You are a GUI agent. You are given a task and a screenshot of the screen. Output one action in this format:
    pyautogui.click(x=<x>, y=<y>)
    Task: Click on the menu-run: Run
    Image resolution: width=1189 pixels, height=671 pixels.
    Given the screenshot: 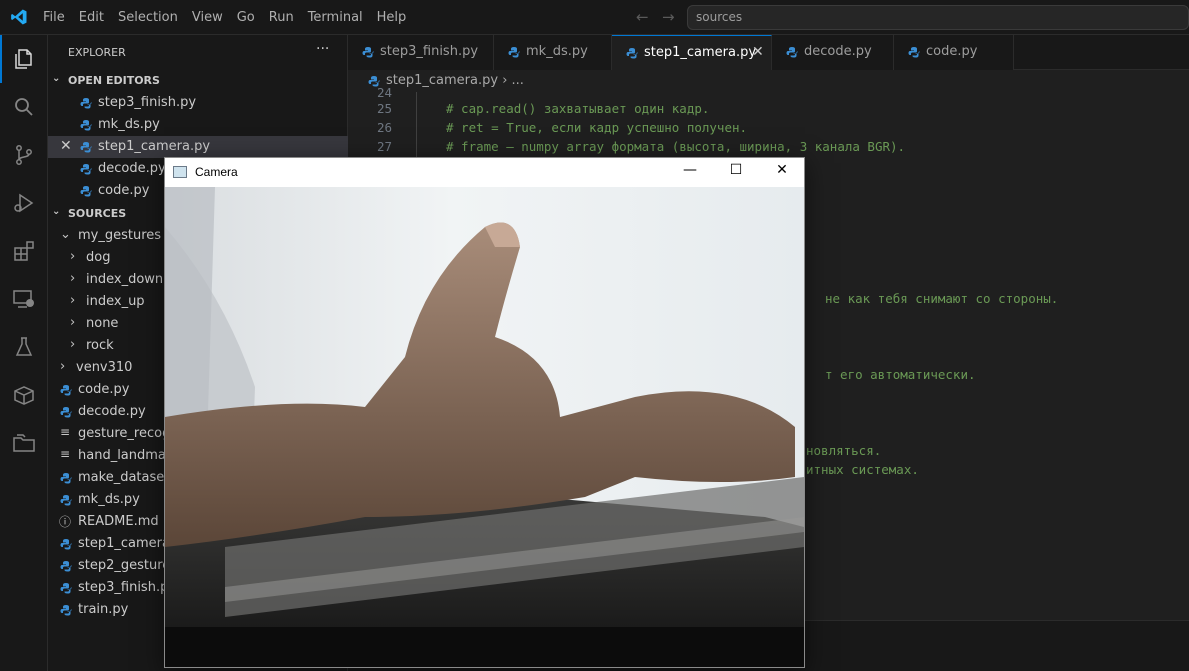 What is the action you would take?
    pyautogui.click(x=281, y=17)
    